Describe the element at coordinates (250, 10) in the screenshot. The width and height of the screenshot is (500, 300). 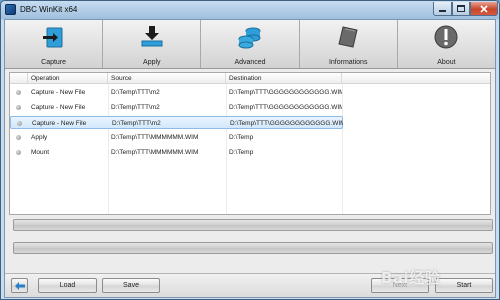
I see `title-bar: DBC WinKit x64` at that location.